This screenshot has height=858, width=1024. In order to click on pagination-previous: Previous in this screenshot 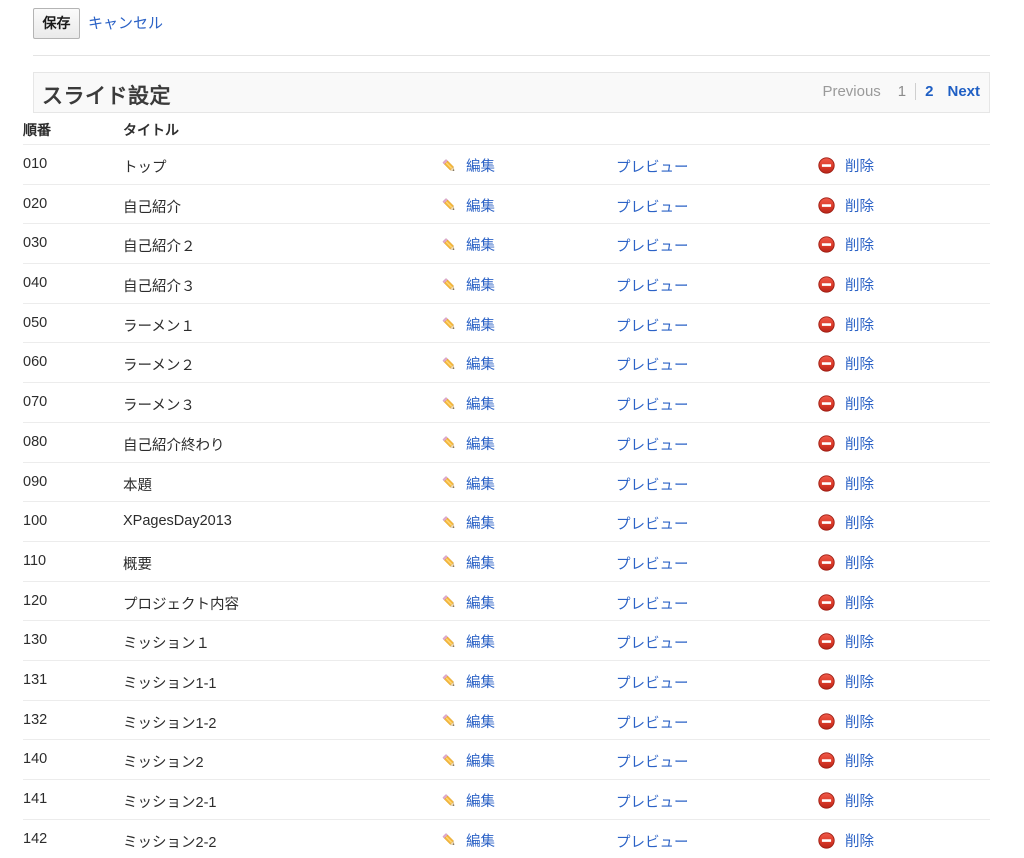, I will do `click(855, 91)`.